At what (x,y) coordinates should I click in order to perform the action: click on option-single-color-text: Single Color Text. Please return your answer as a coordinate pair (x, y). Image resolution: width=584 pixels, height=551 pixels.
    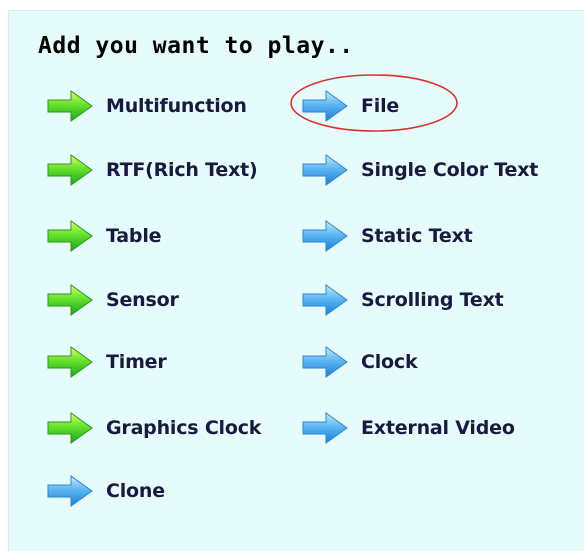
    Looking at the image, I should click on (419, 170).